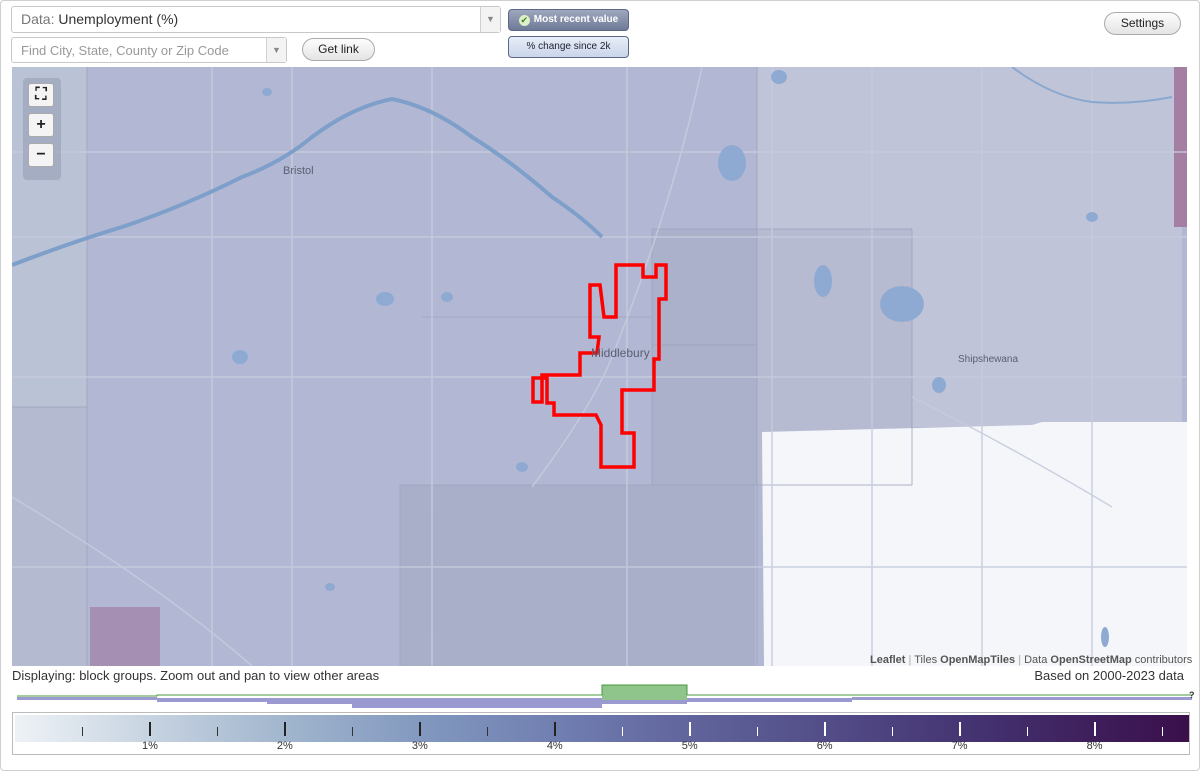 This screenshot has height=771, width=1200. What do you see at coordinates (604, 696) in the screenshot?
I see `distribution-histogram` at bounding box center [604, 696].